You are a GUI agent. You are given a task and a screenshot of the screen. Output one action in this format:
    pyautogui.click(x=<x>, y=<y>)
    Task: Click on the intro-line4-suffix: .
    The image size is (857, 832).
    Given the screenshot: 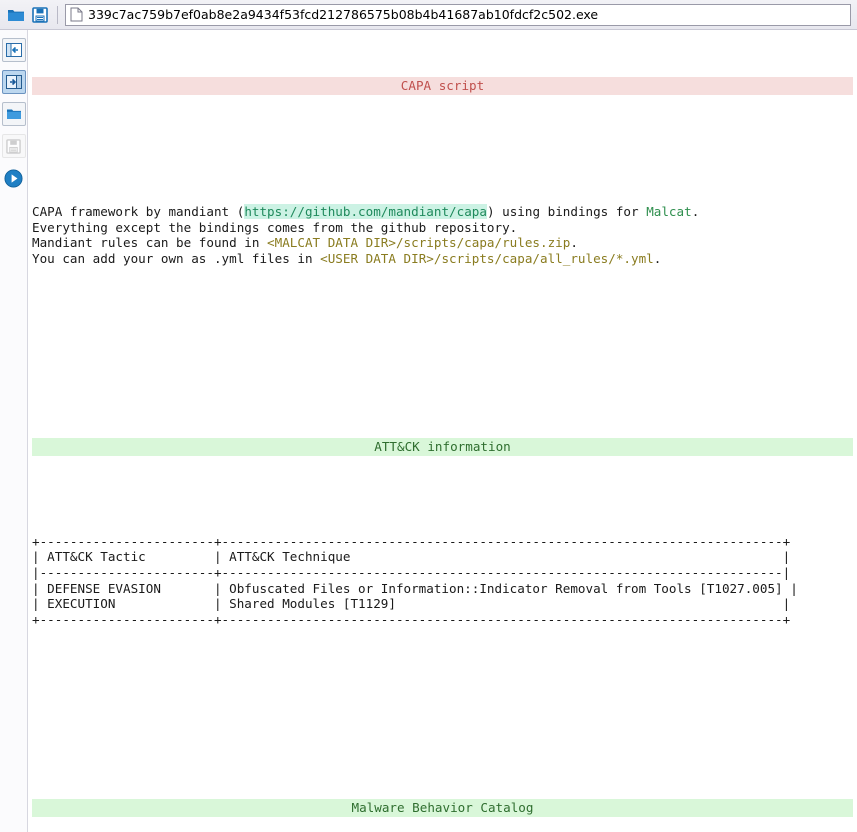 What is the action you would take?
    pyautogui.click(x=657, y=258)
    